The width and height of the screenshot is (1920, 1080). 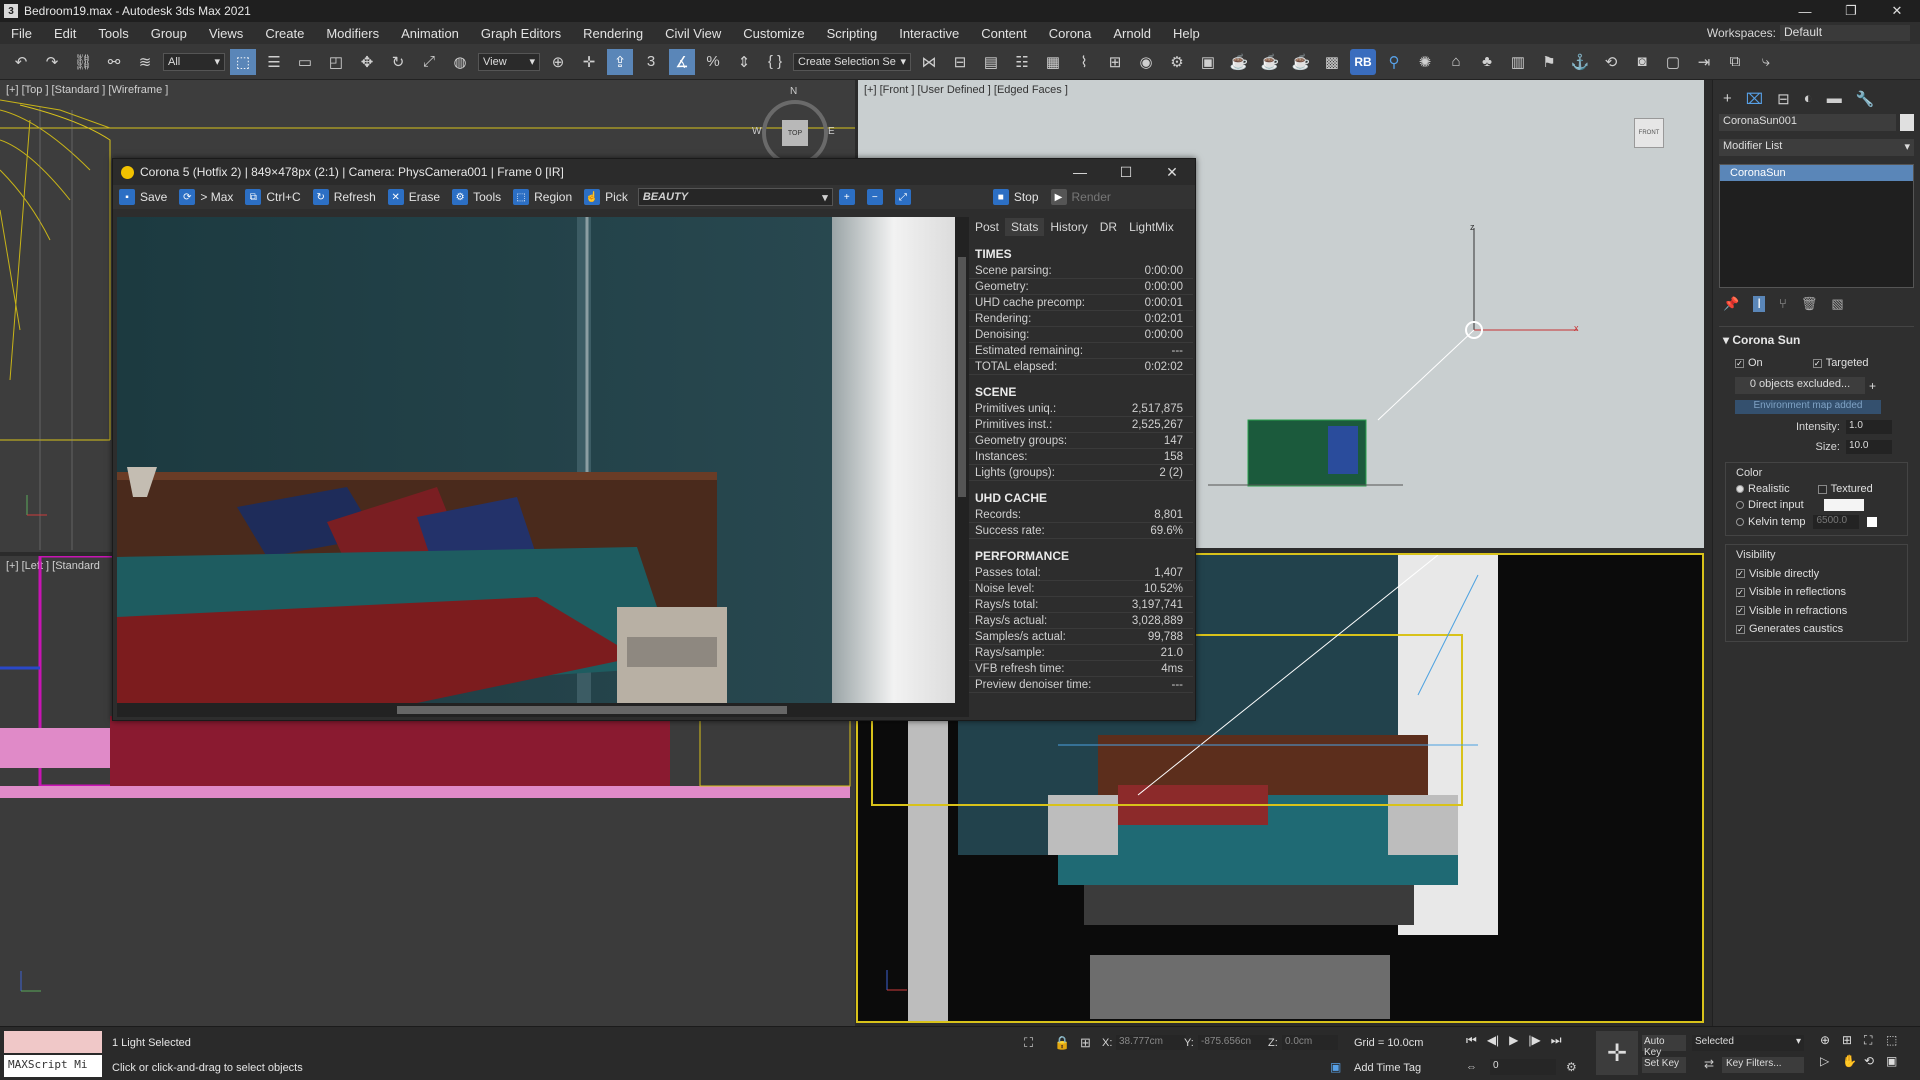 What do you see at coordinates (113, 33) in the screenshot?
I see `menu-tools: Tools` at bounding box center [113, 33].